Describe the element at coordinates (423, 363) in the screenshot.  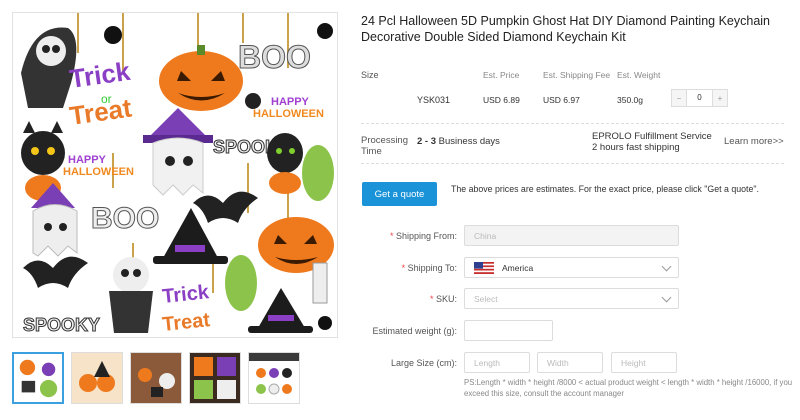
I see `large-size-label: Large Size (cm):` at that location.